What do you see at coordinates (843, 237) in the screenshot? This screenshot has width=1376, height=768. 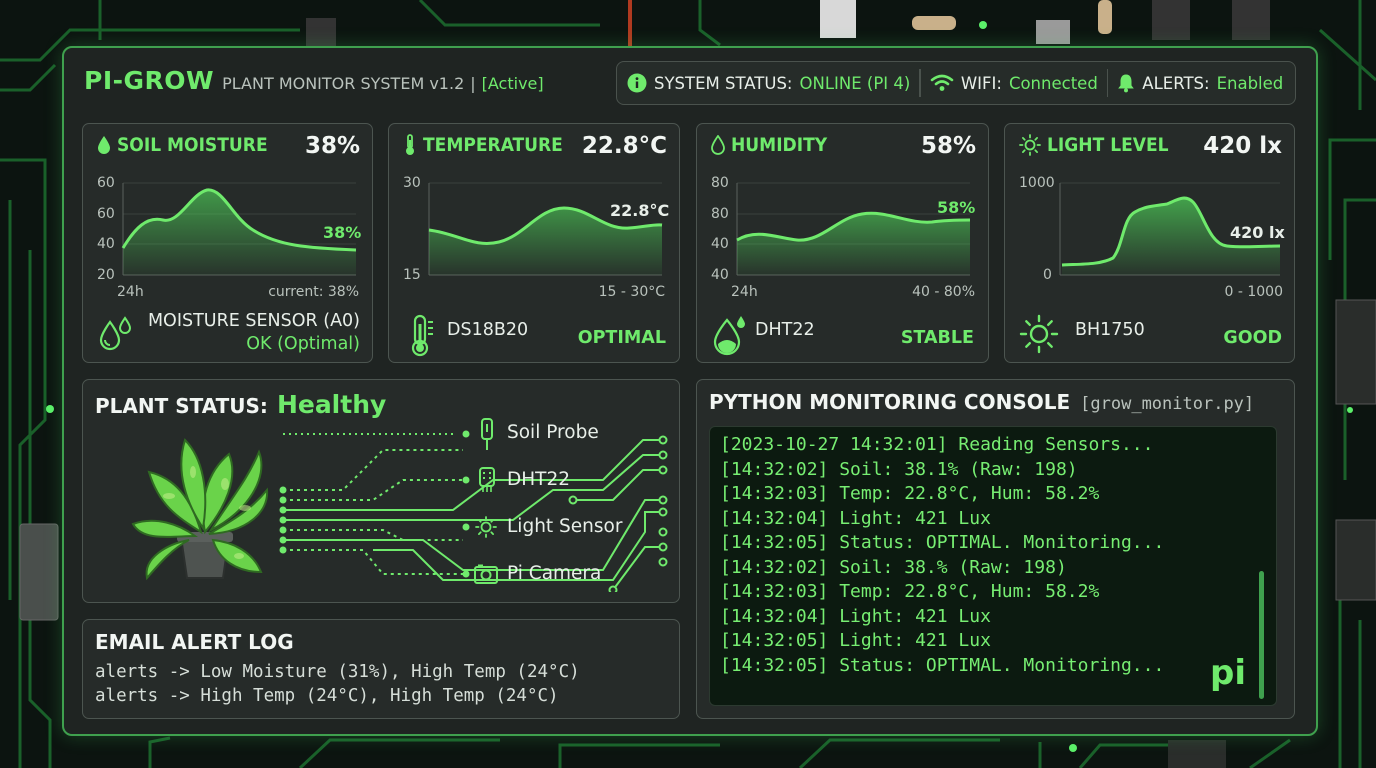 I see `humidity-chart: 80 80 40 40 58% 24h 40 - 80%` at bounding box center [843, 237].